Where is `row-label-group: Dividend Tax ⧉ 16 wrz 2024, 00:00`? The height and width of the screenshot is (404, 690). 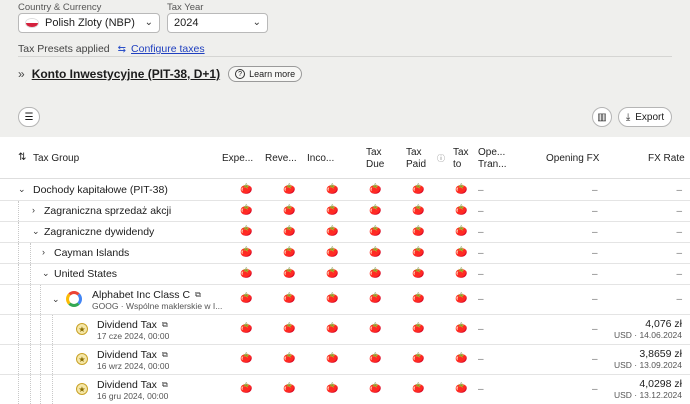 row-label-group: Dividend Tax ⧉ 16 wrz 2024, 00:00 is located at coordinates (133, 360).